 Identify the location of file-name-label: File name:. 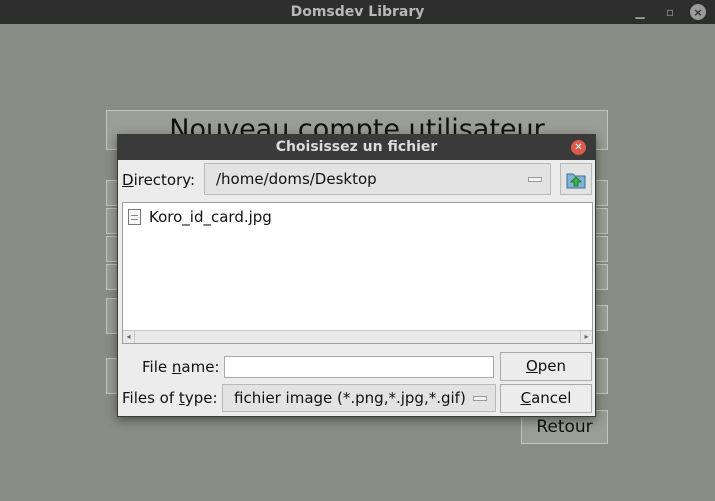
(181, 367).